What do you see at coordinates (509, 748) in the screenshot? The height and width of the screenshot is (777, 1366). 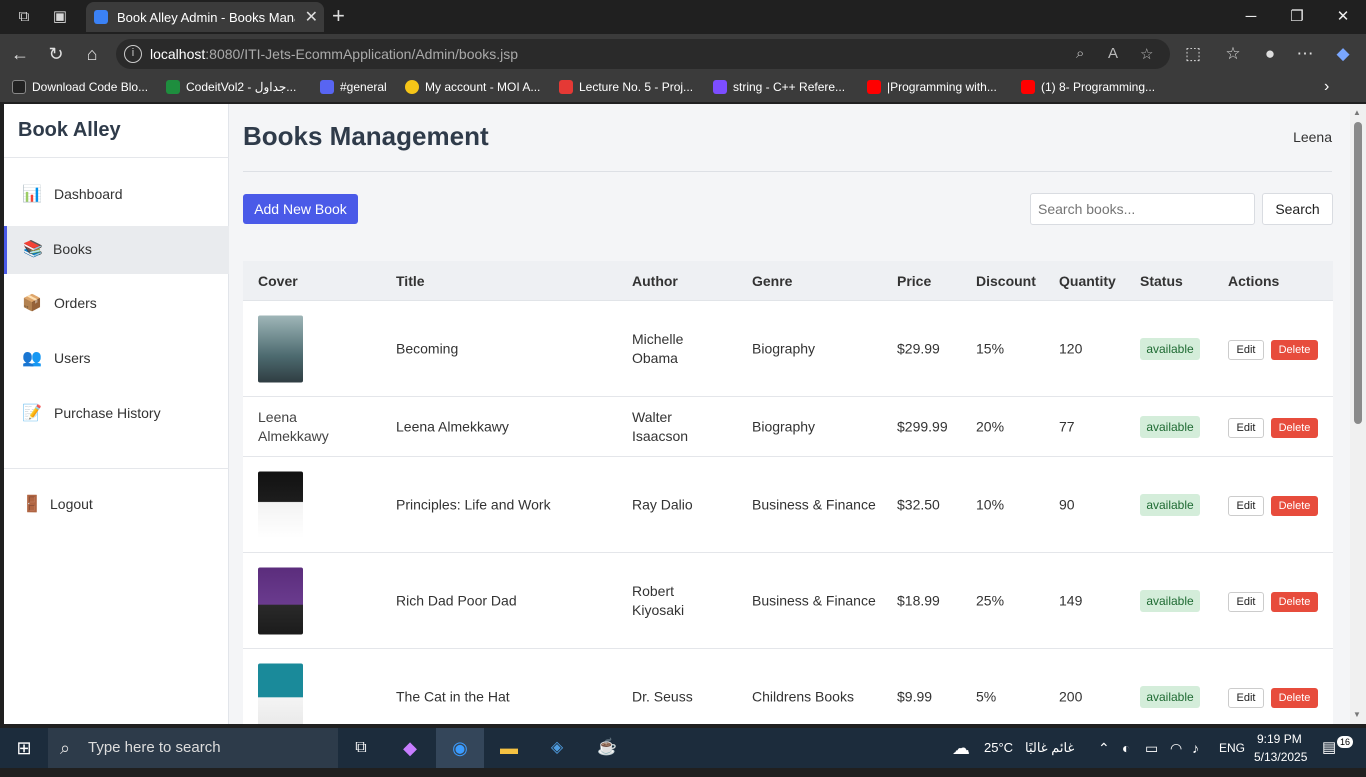 I see `file-explorer-icon: ▬` at bounding box center [509, 748].